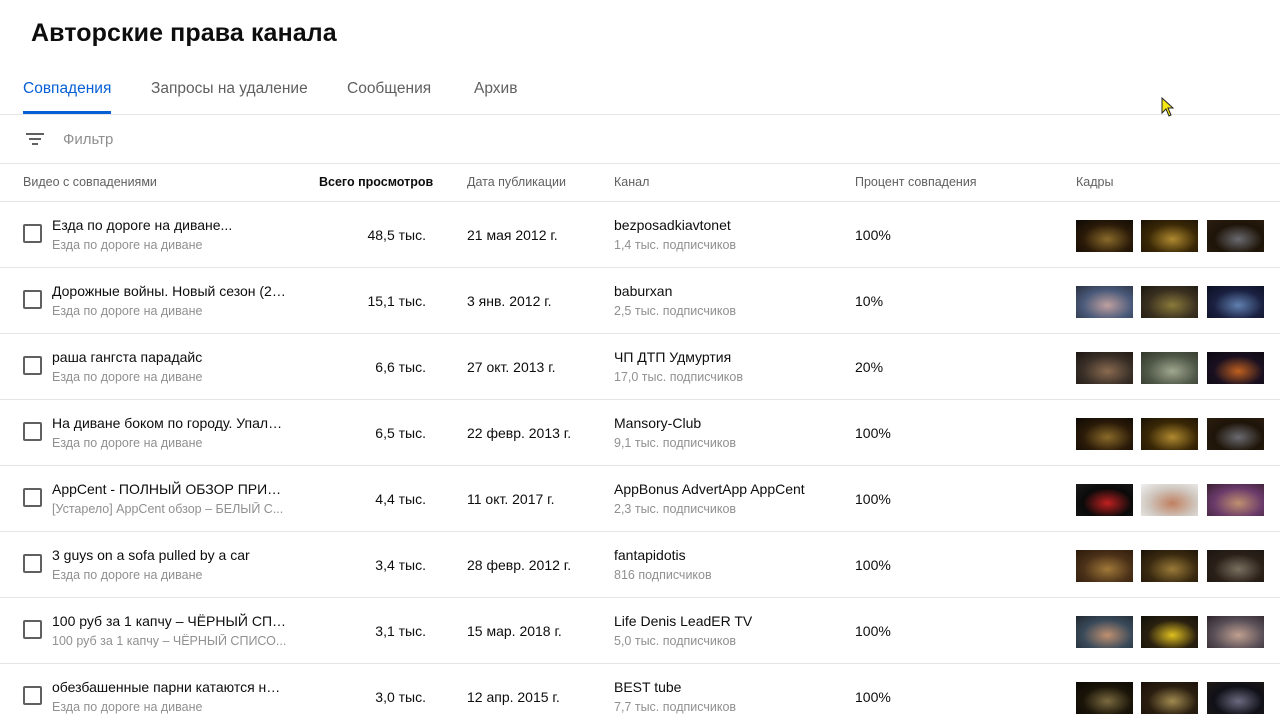 The width and height of the screenshot is (1280, 721). I want to click on channel-subscribers: 5,0 тыс. подписчиков, so click(675, 641).